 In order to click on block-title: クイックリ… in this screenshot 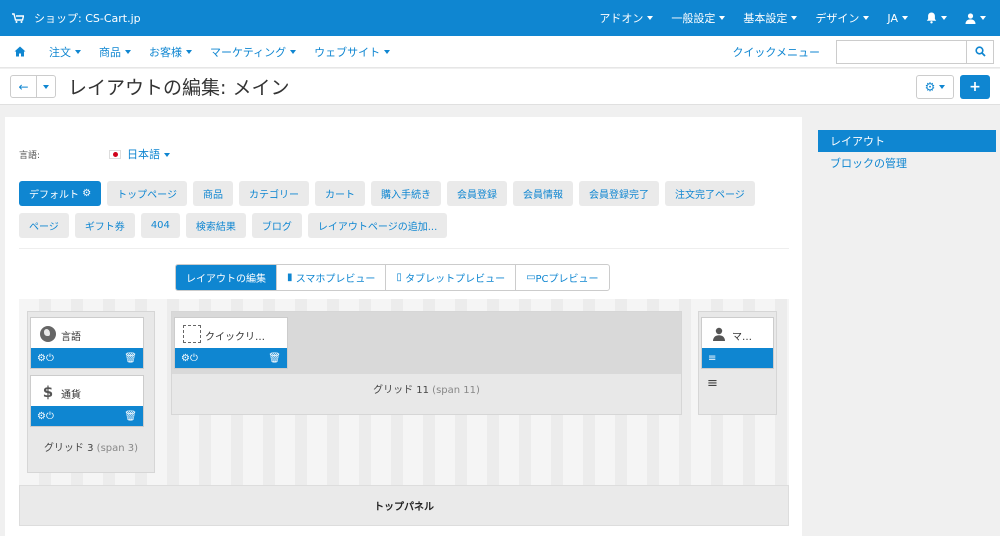, I will do `click(235, 337)`.